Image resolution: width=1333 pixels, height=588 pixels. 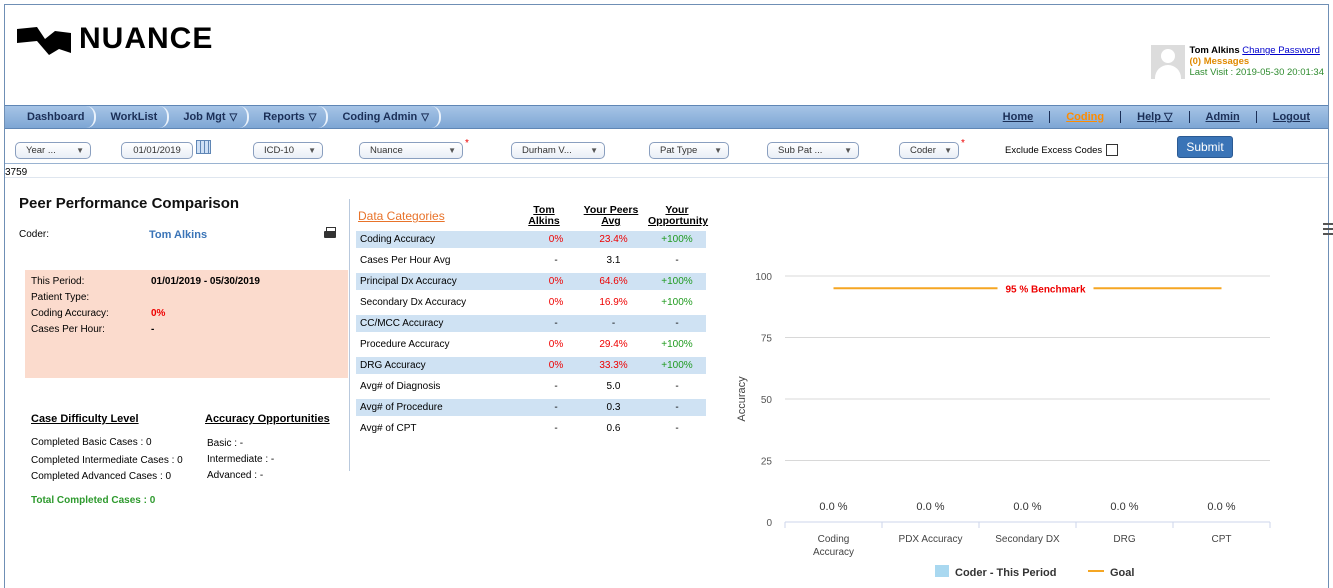 What do you see at coordinates (1205, 147) in the screenshot?
I see `submit-button: Submit` at bounding box center [1205, 147].